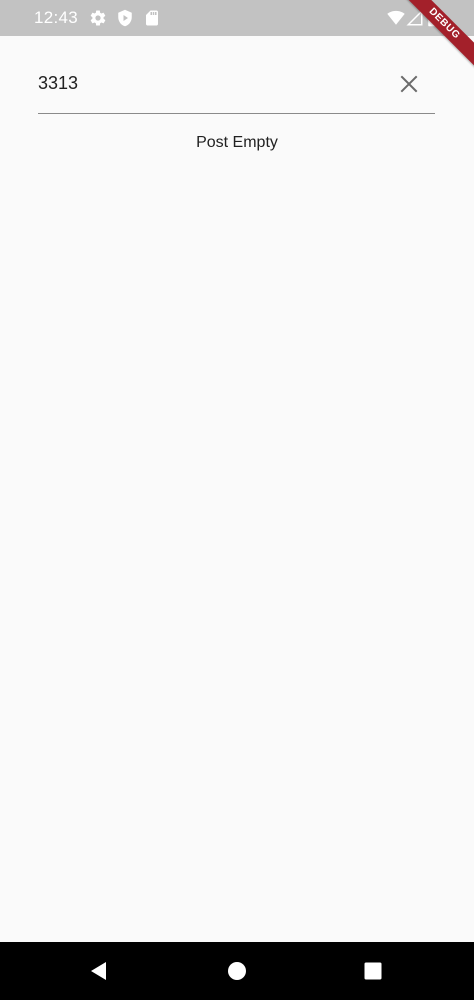  What do you see at coordinates (56, 17) in the screenshot?
I see `status-time: 12:43` at bounding box center [56, 17].